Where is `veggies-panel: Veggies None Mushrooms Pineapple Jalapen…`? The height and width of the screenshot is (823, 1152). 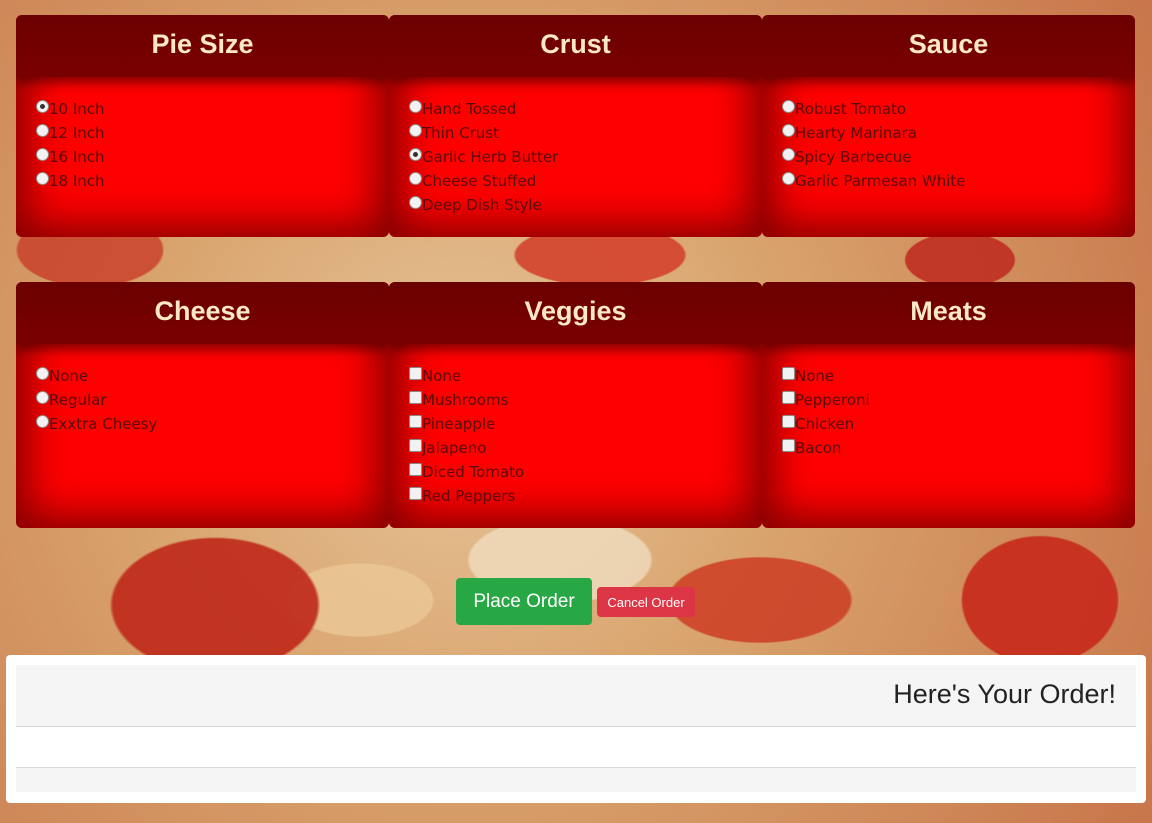 veggies-panel: Veggies None Mushrooms Pineapple Jalapen… is located at coordinates (575, 405).